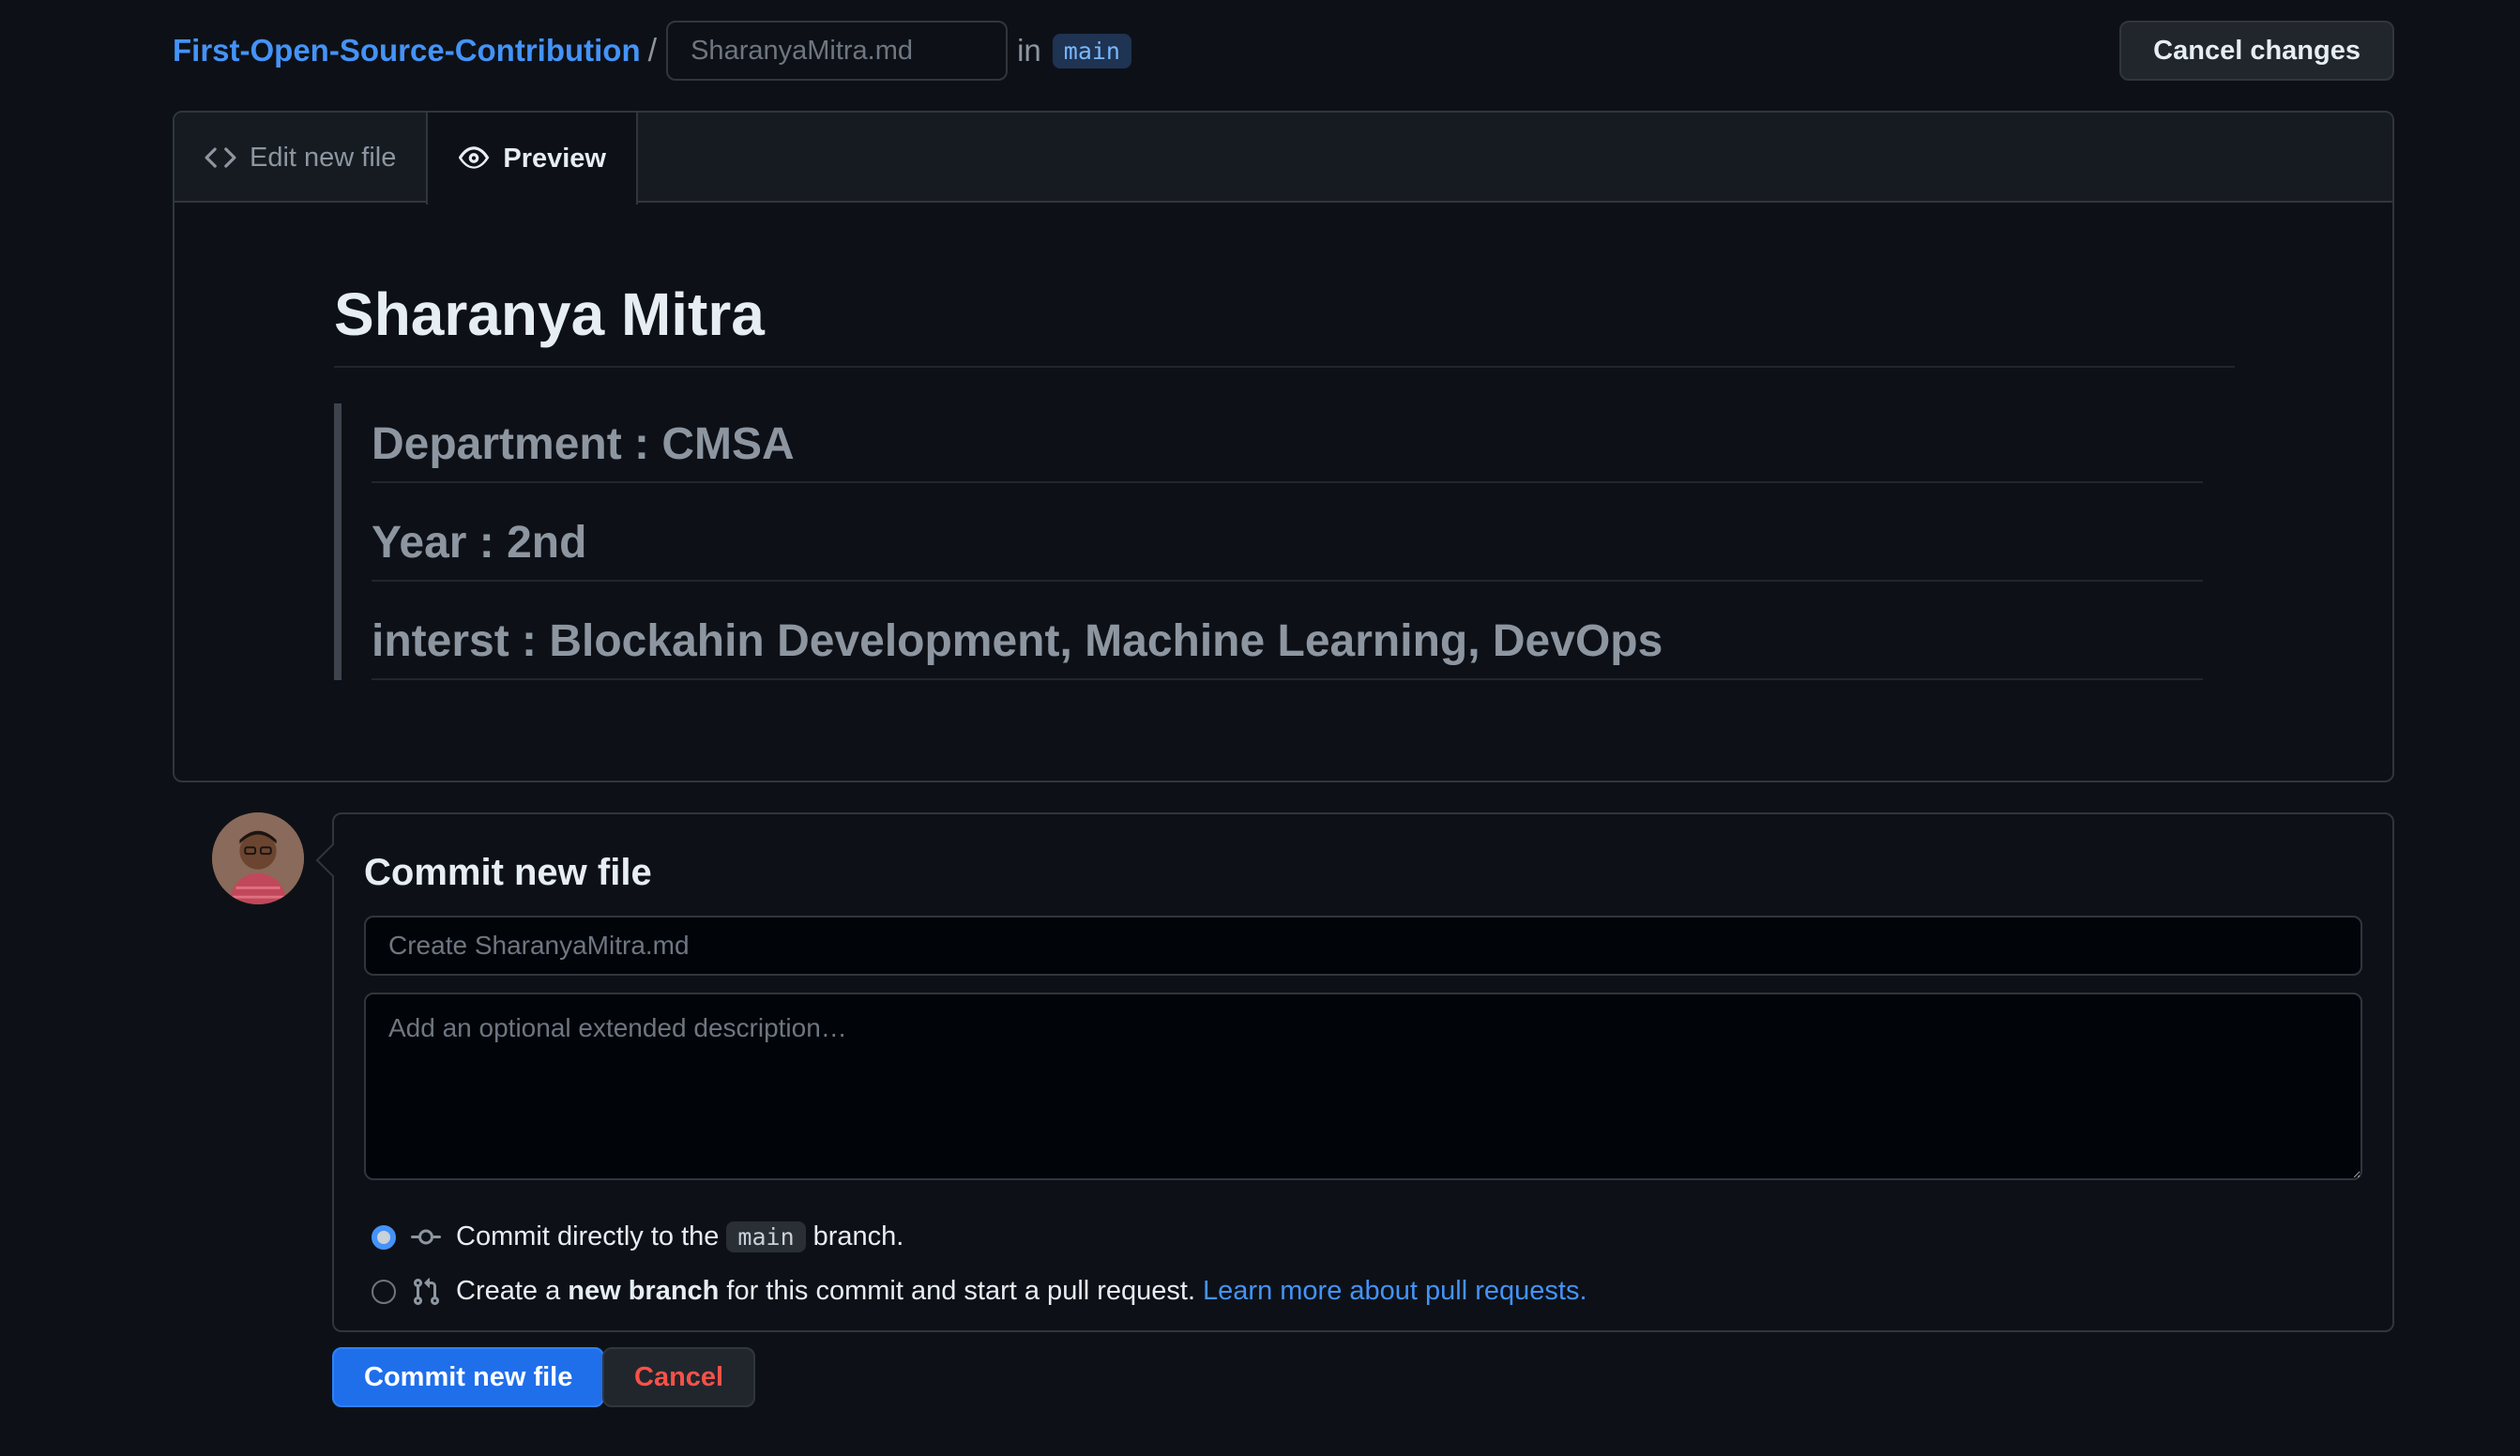 The image size is (2520, 1456). Describe the element at coordinates (644, 1291) in the screenshot. I see `new-branch-bold: new branch` at that location.